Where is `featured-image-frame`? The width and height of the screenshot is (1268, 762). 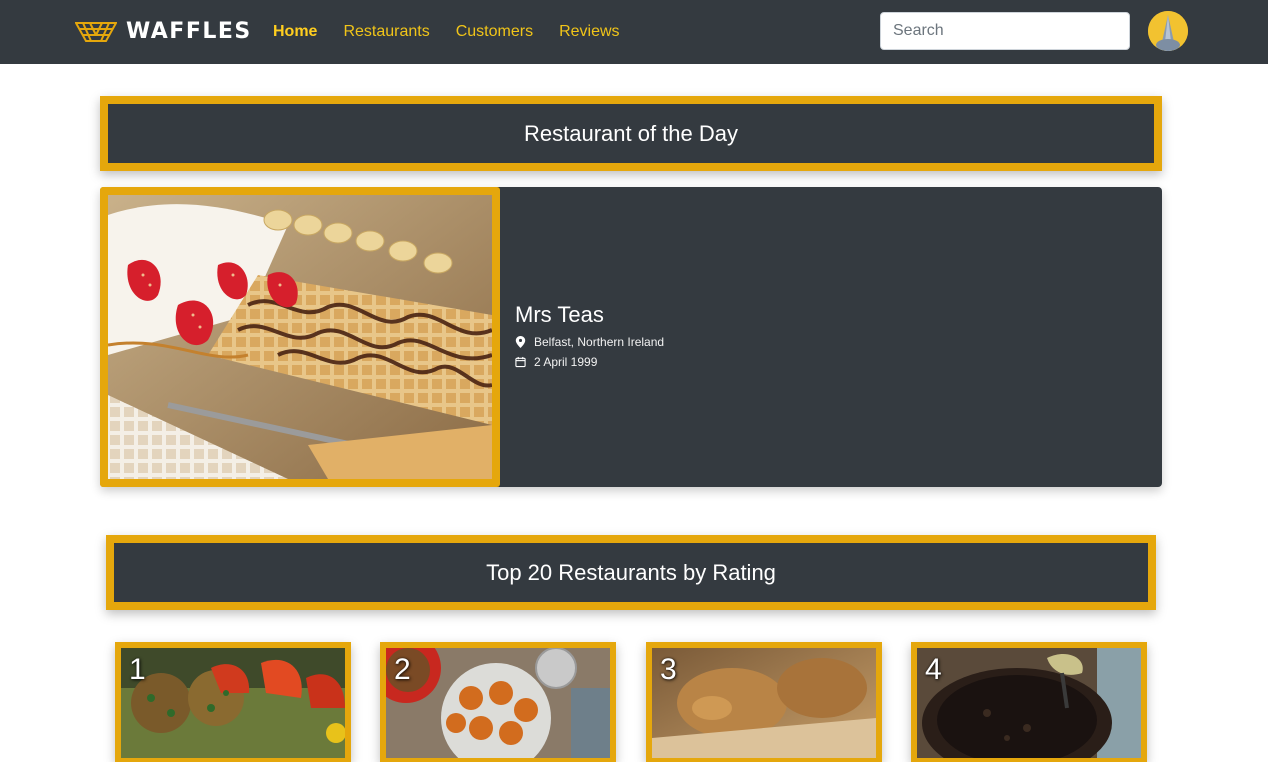
featured-image-frame is located at coordinates (300, 337).